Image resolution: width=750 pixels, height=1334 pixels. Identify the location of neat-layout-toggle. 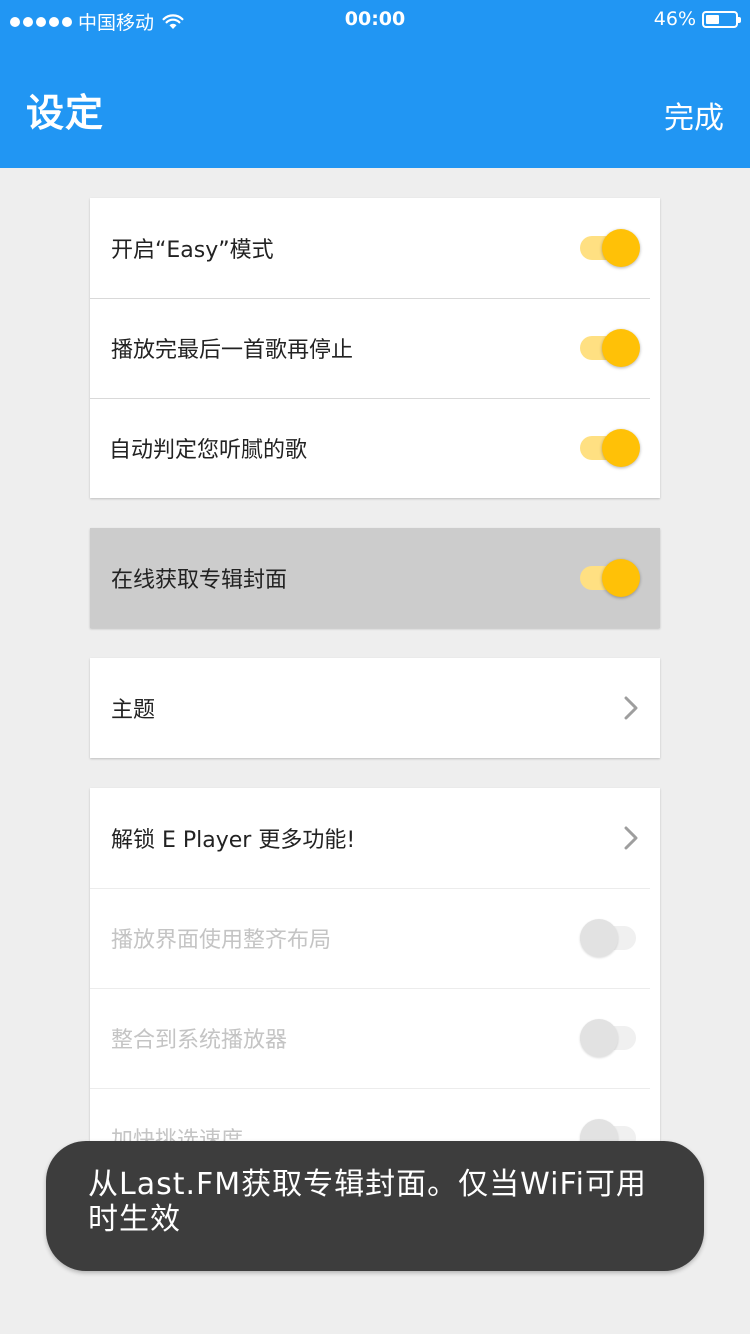
(610, 938).